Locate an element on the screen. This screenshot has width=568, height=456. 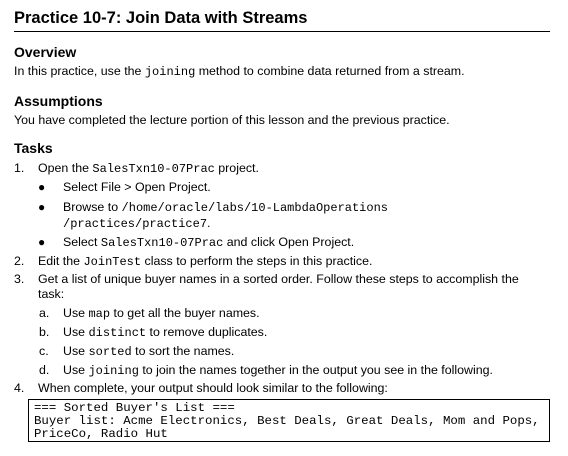
sub-step-text-part: to get all the buyer names. is located at coordinates (185, 313).